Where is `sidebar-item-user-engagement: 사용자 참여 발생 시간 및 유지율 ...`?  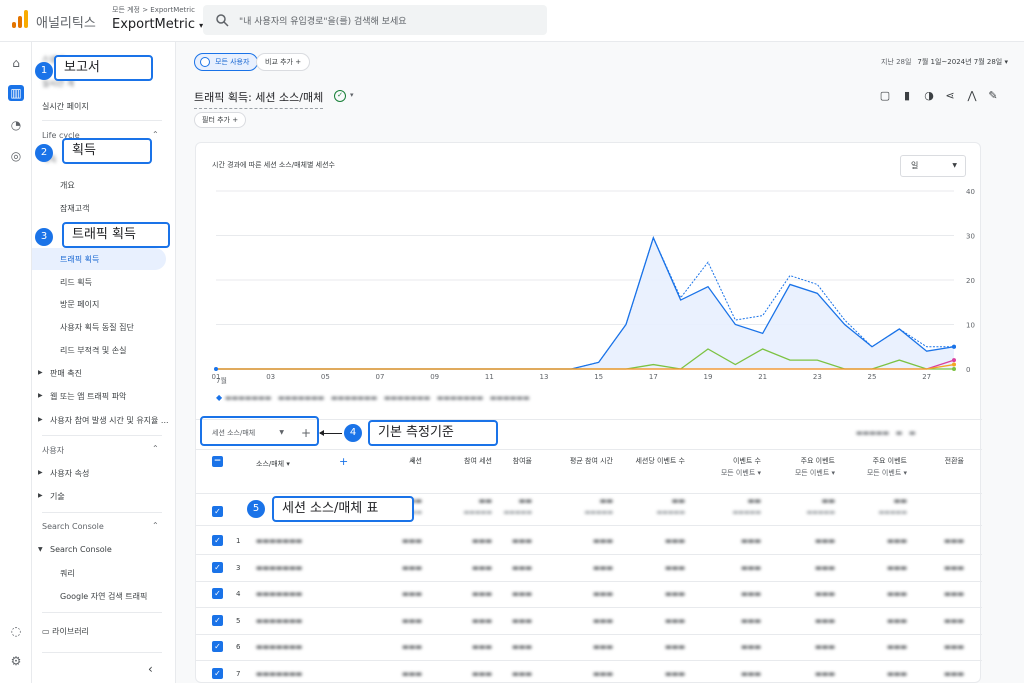
sidebar-item-user-engagement: 사용자 참여 발생 시간 및 유지율 ... is located at coordinates (109, 420).